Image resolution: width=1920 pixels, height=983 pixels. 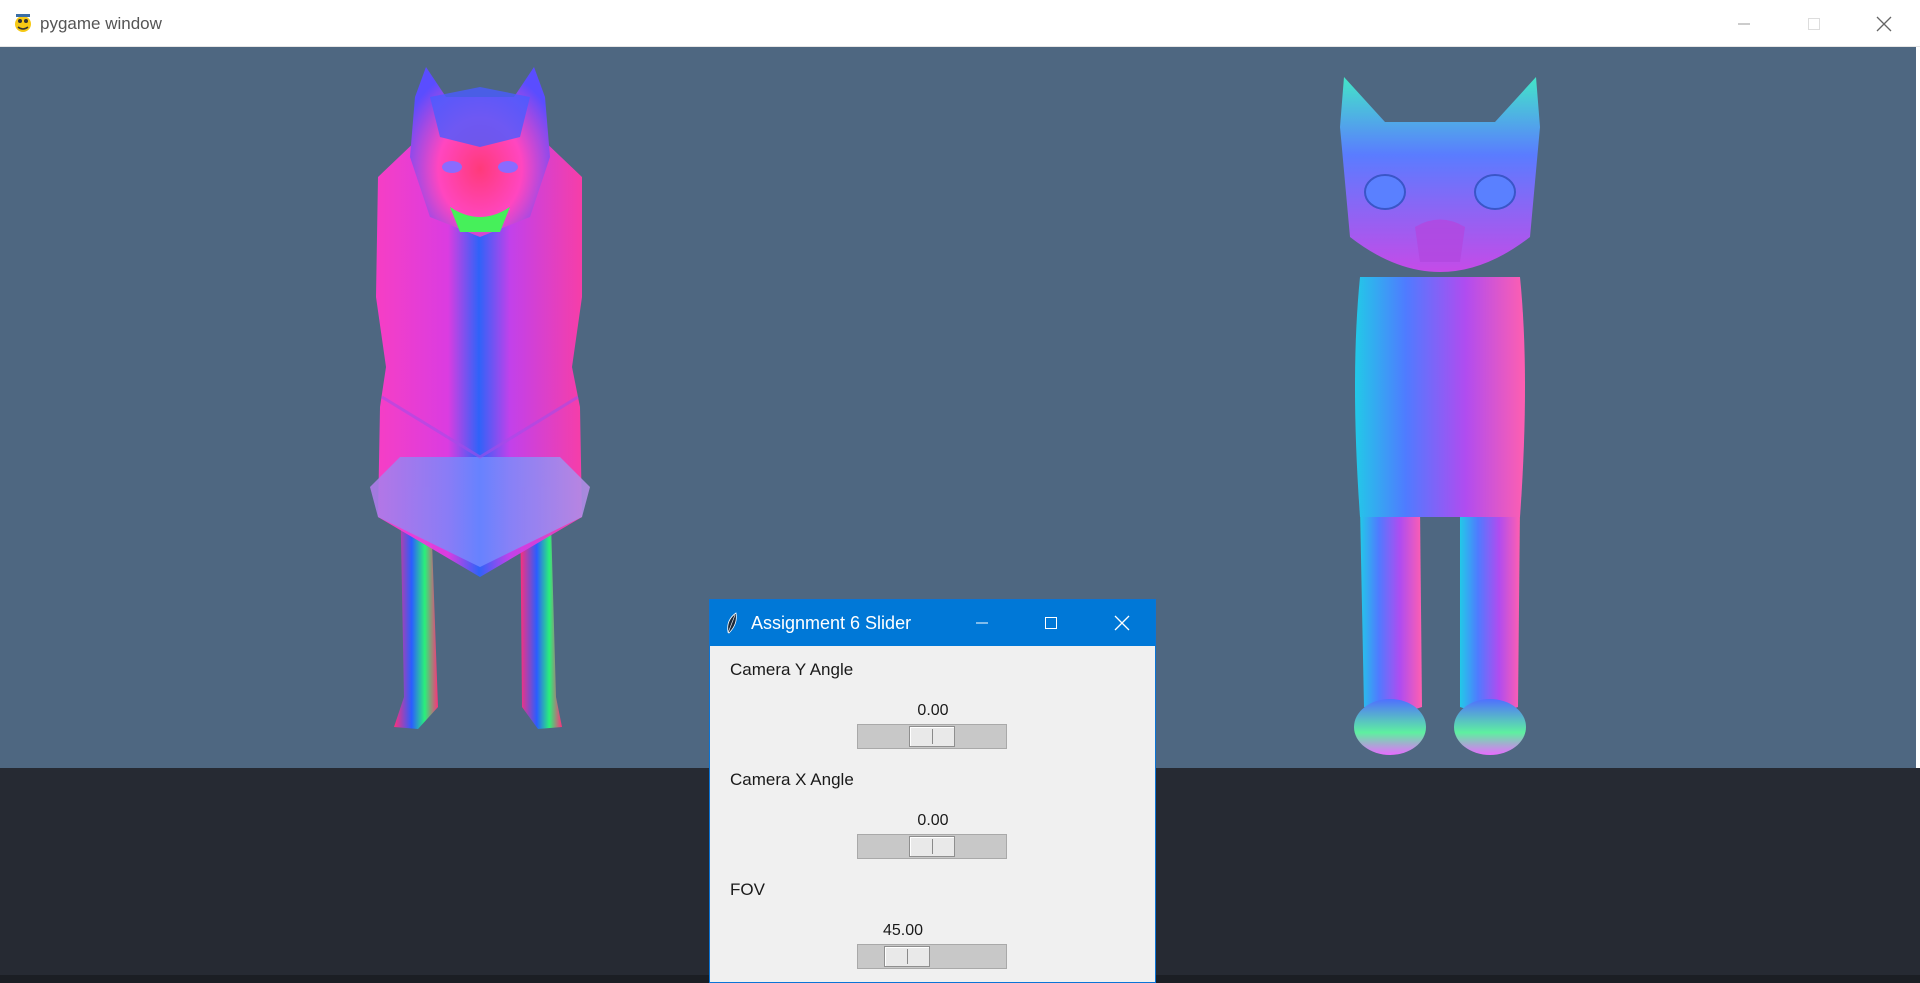 I want to click on camera-x-angle-slider, so click(x=932, y=846).